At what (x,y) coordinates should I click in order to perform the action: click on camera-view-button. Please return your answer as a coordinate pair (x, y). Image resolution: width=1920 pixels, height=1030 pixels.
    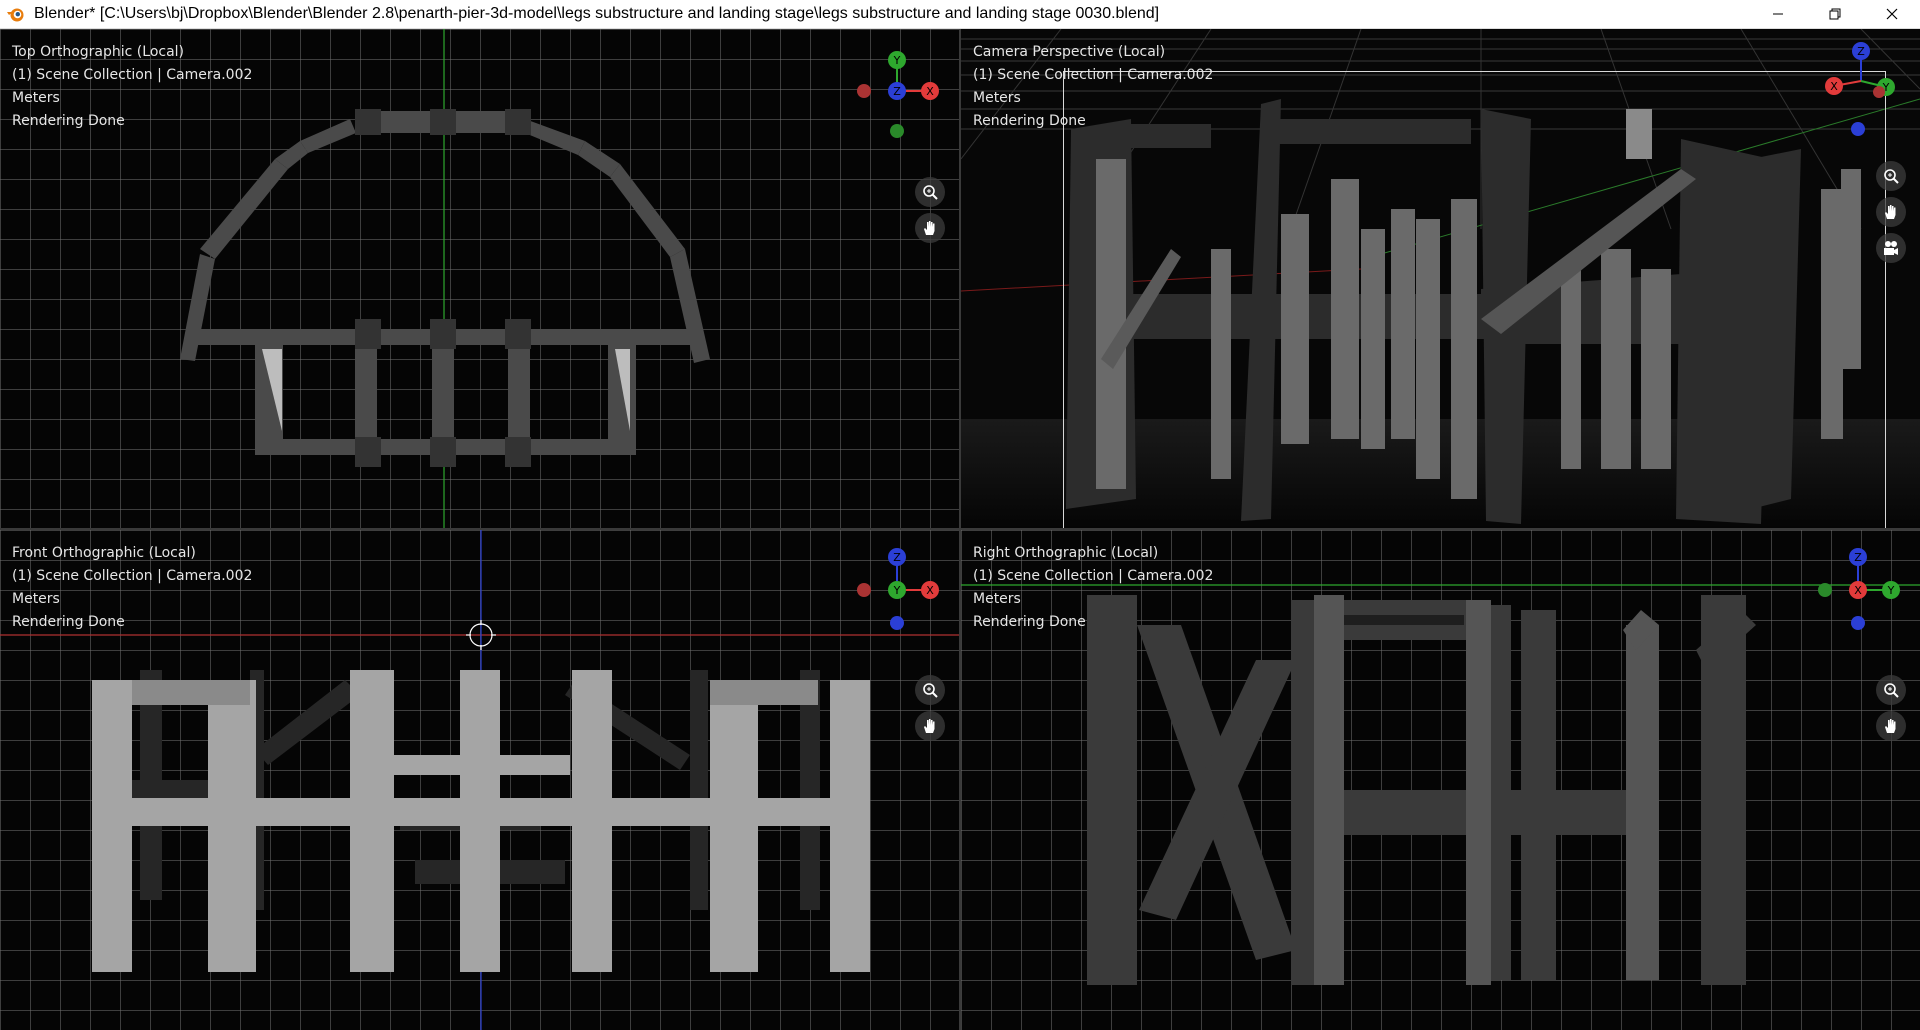
    Looking at the image, I should click on (1891, 248).